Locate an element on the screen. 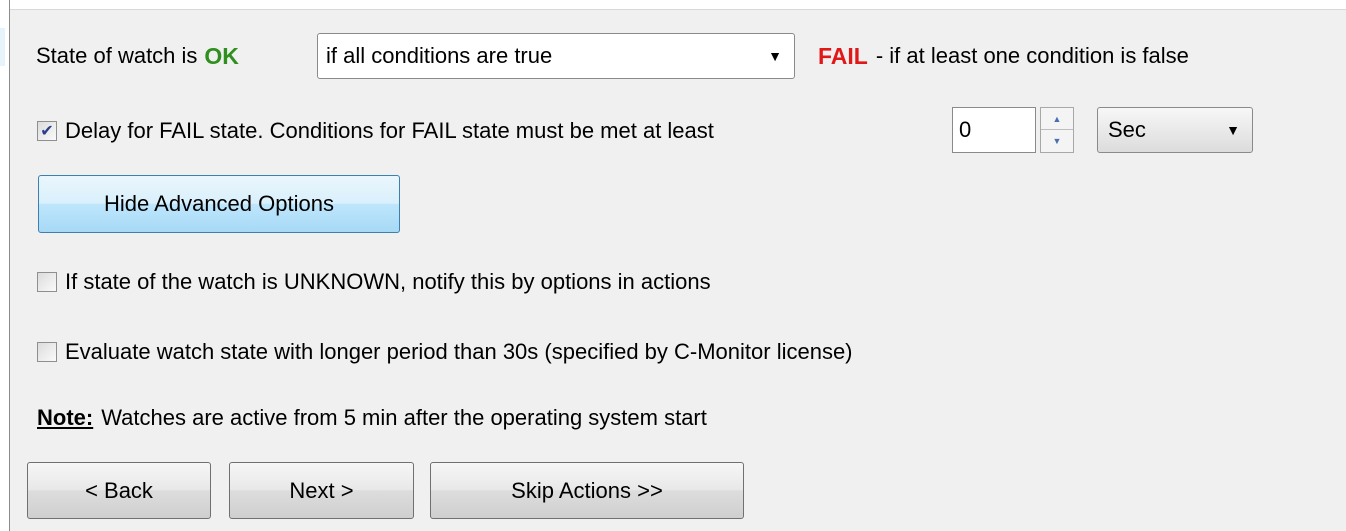 The height and width of the screenshot is (531, 1346). check-icon: ✔ is located at coordinates (47, 131).